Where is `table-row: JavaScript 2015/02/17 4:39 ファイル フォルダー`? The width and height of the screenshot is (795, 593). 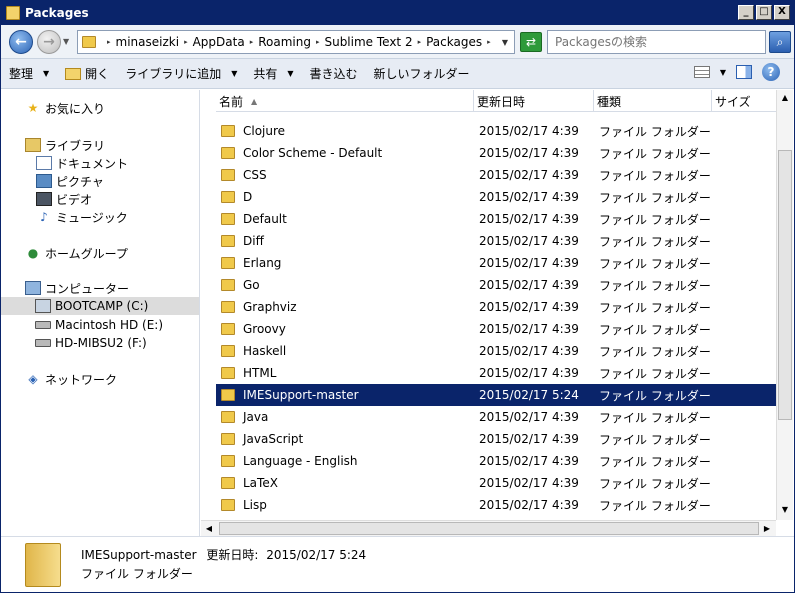
table-row: JavaScript 2015/02/17 4:39 ファイル フォルダー is located at coordinates (496, 439).